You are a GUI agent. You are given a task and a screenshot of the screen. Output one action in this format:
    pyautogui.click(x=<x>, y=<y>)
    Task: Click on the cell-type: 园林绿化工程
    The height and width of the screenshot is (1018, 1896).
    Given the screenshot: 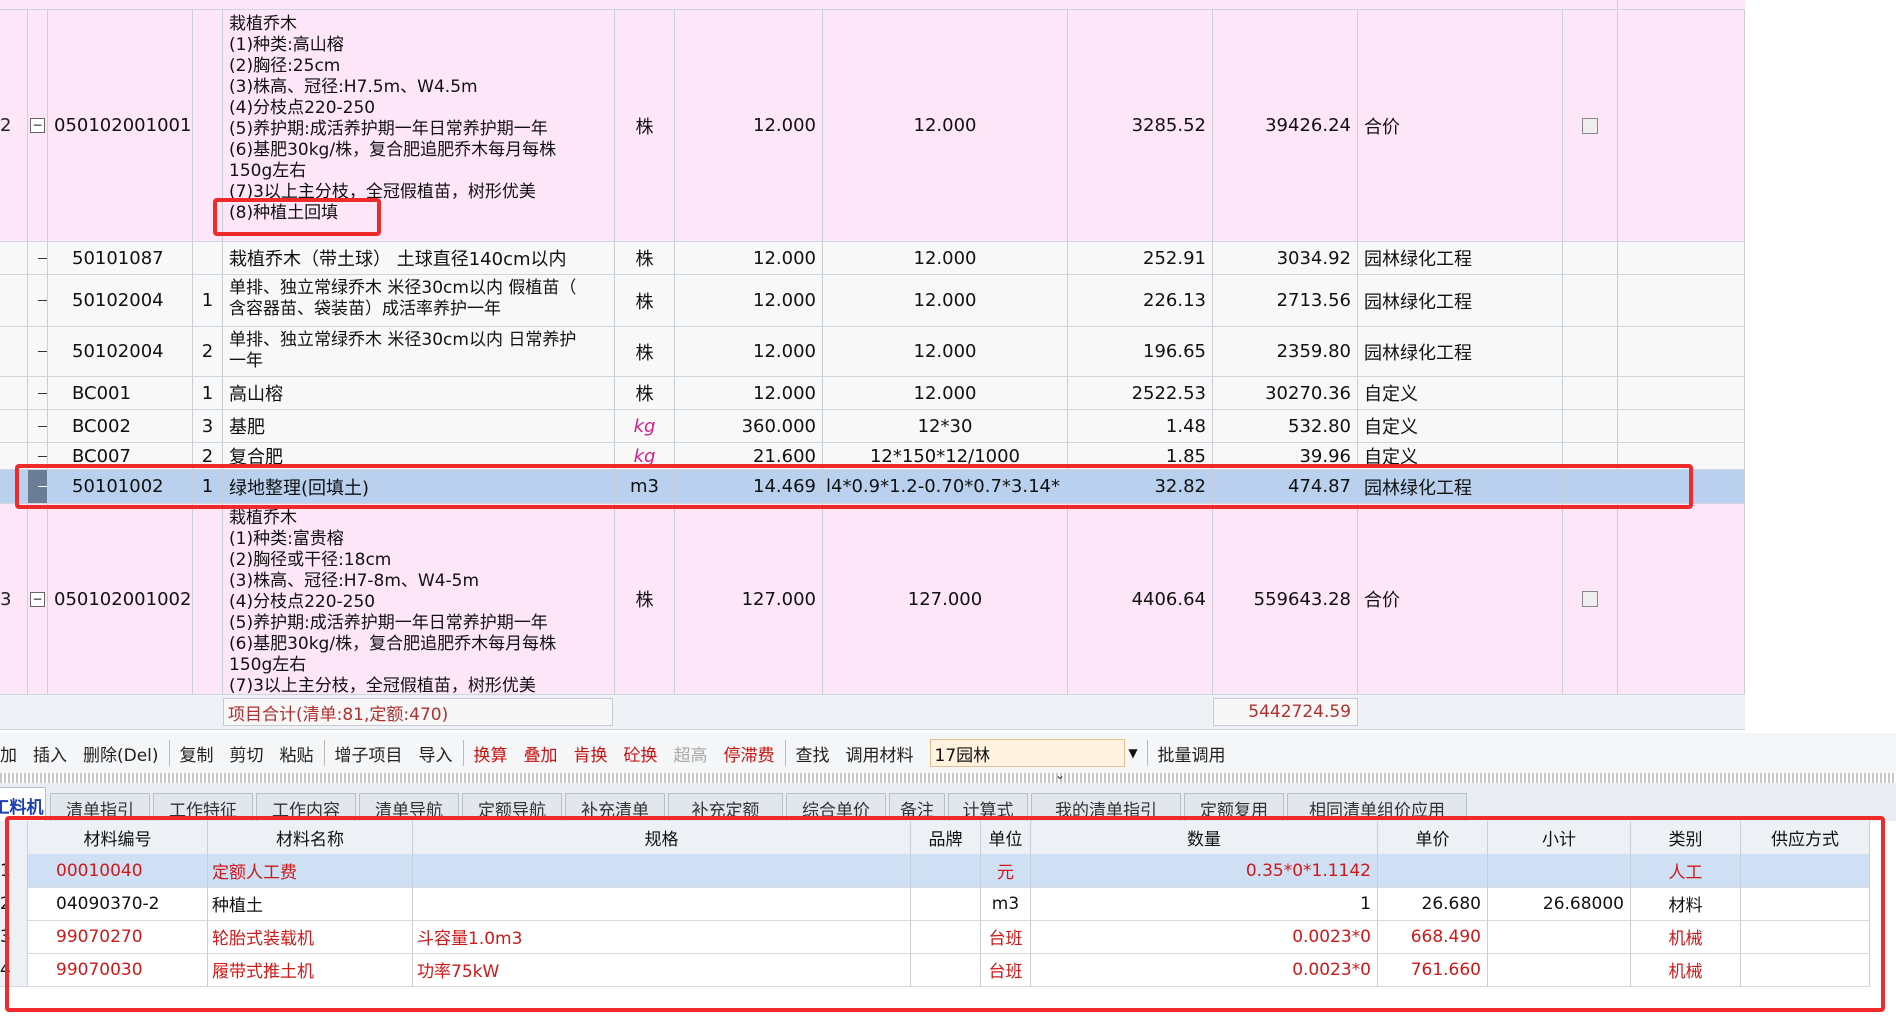 What is the action you would take?
    pyautogui.click(x=1460, y=351)
    